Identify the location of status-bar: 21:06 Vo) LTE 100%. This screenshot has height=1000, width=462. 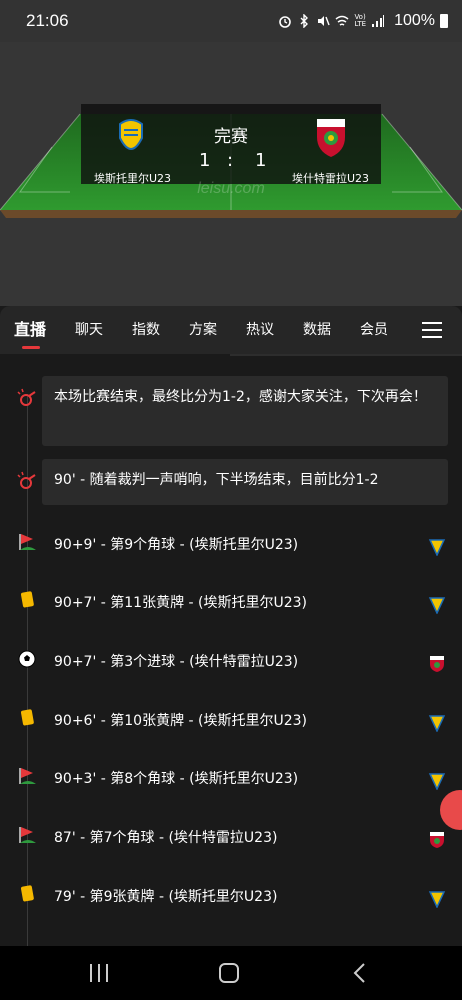
(231, 21).